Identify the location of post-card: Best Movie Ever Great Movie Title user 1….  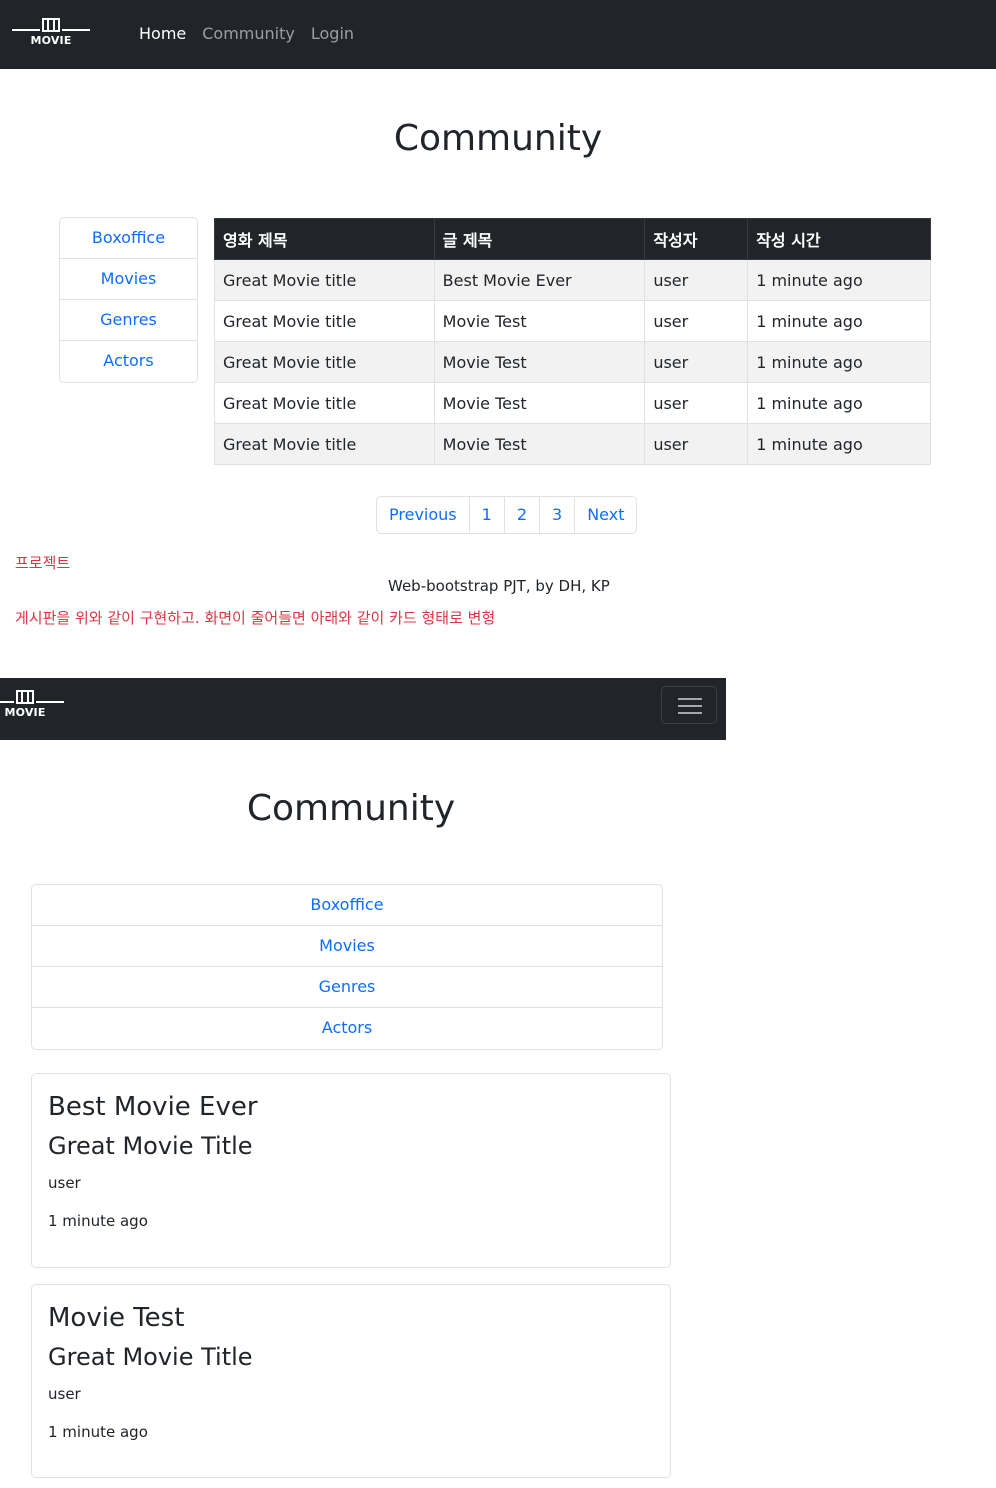
(351, 1170).